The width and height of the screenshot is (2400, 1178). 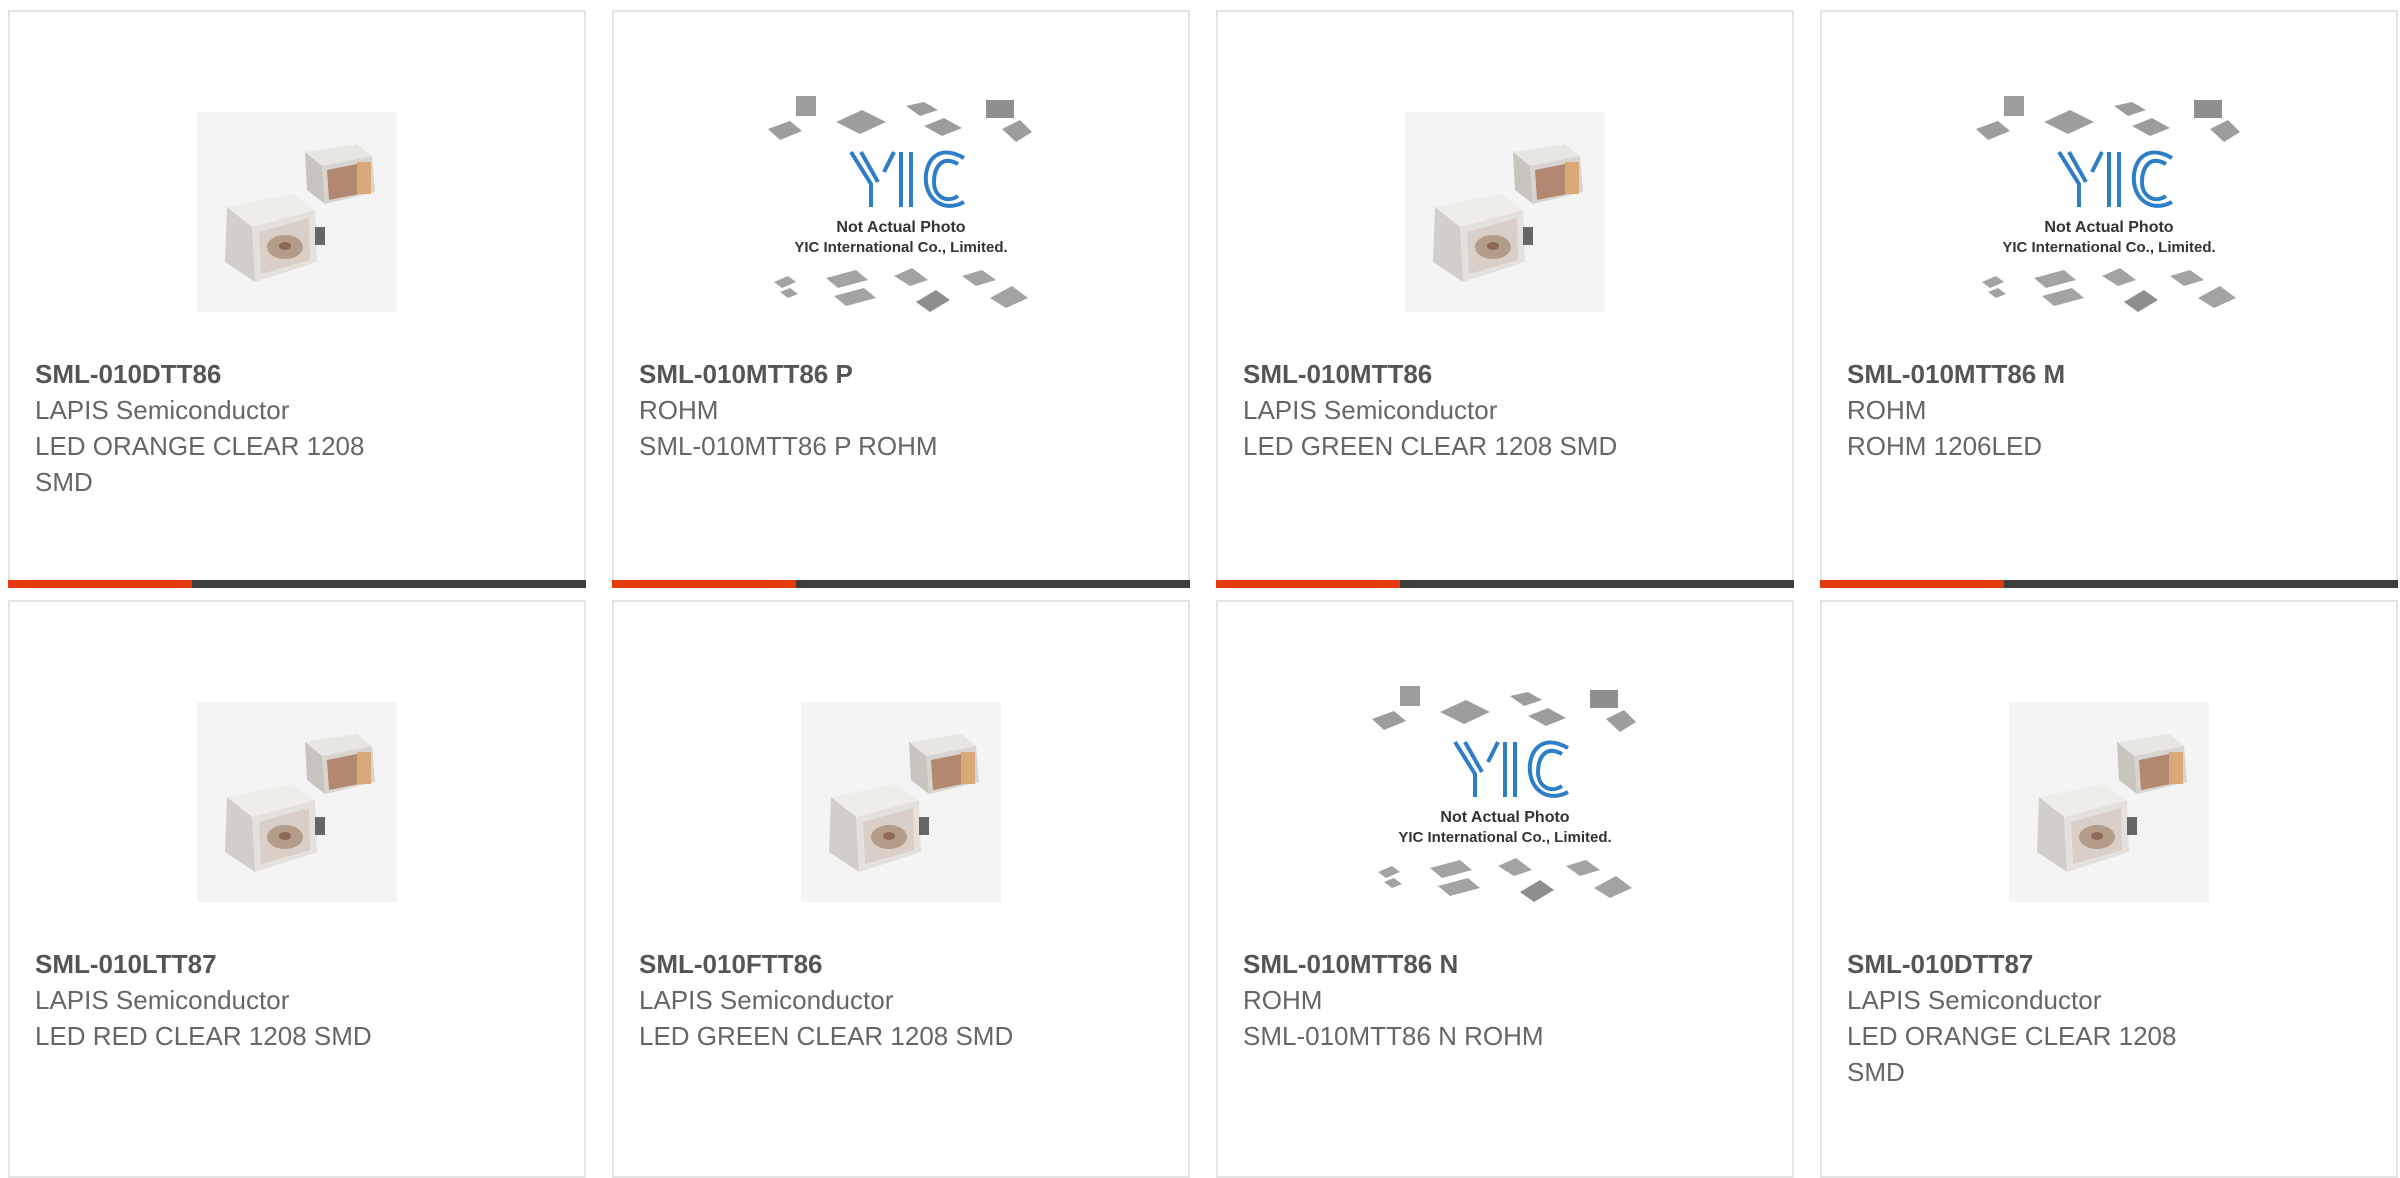 I want to click on part-number: SML-010DTT86, so click(x=297, y=374).